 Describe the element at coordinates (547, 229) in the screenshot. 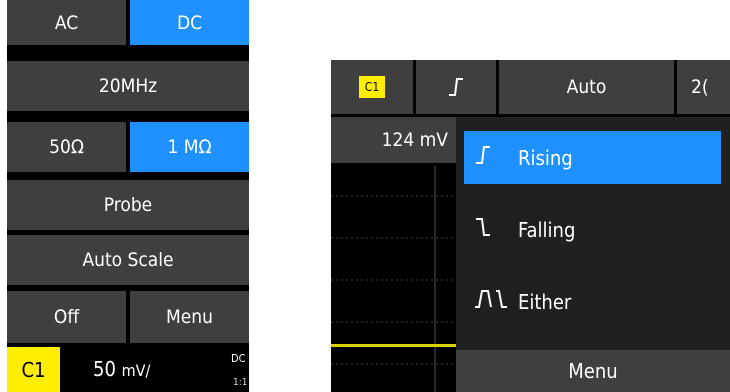

I see `slope-option-label: Falling` at that location.